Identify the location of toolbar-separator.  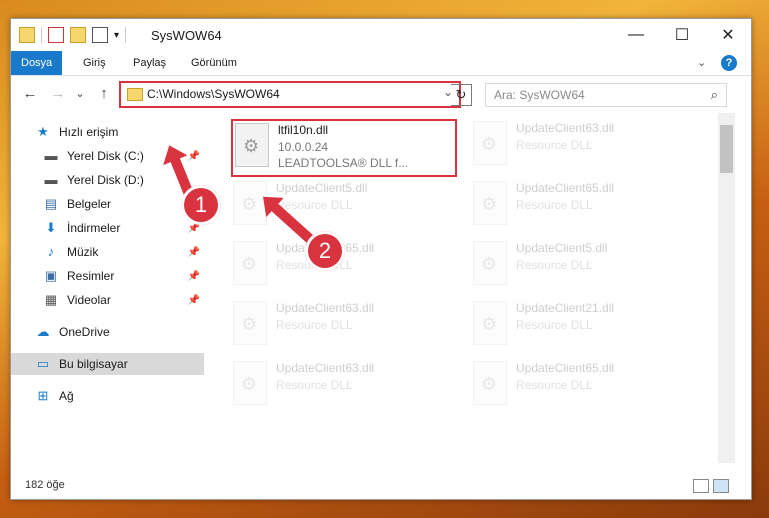
(41, 35).